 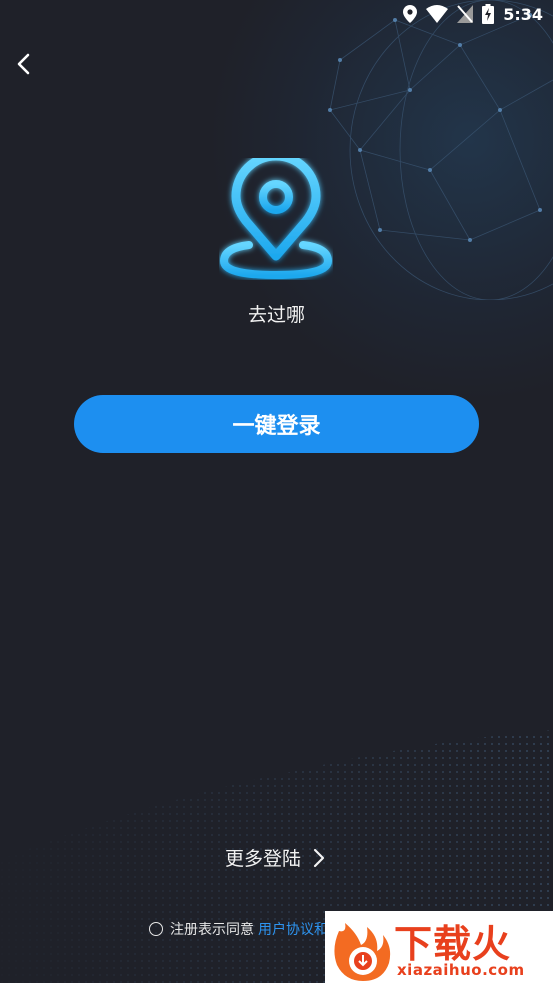 I want to click on chevron-left-icon, so click(x=23, y=64).